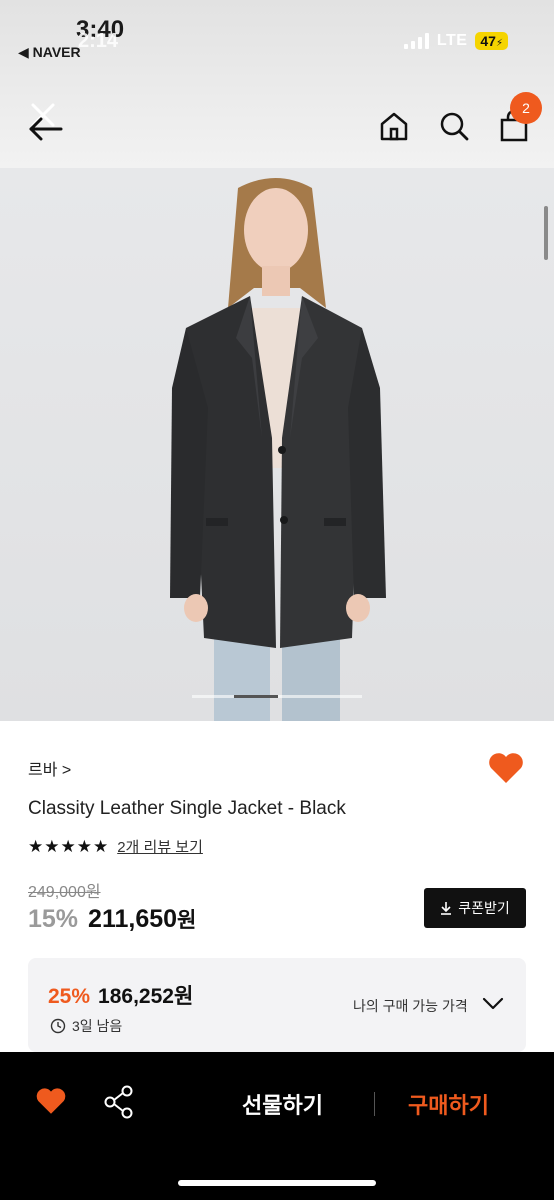 The image size is (554, 1200). I want to click on status-time-overlay: 2:14, so click(98, 41).